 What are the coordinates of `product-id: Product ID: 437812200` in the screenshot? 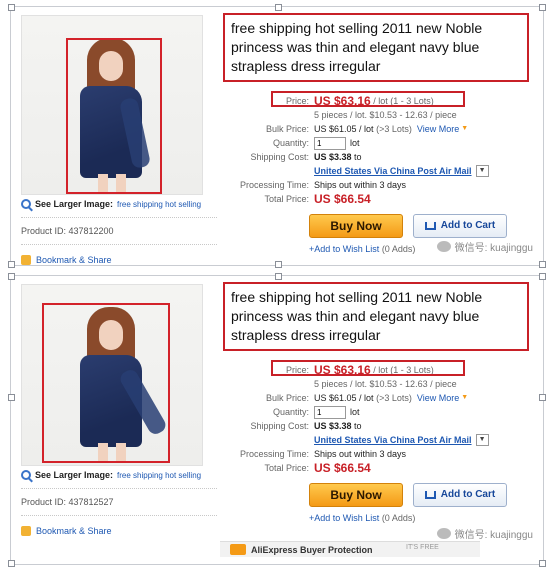 It's located at (67, 231).